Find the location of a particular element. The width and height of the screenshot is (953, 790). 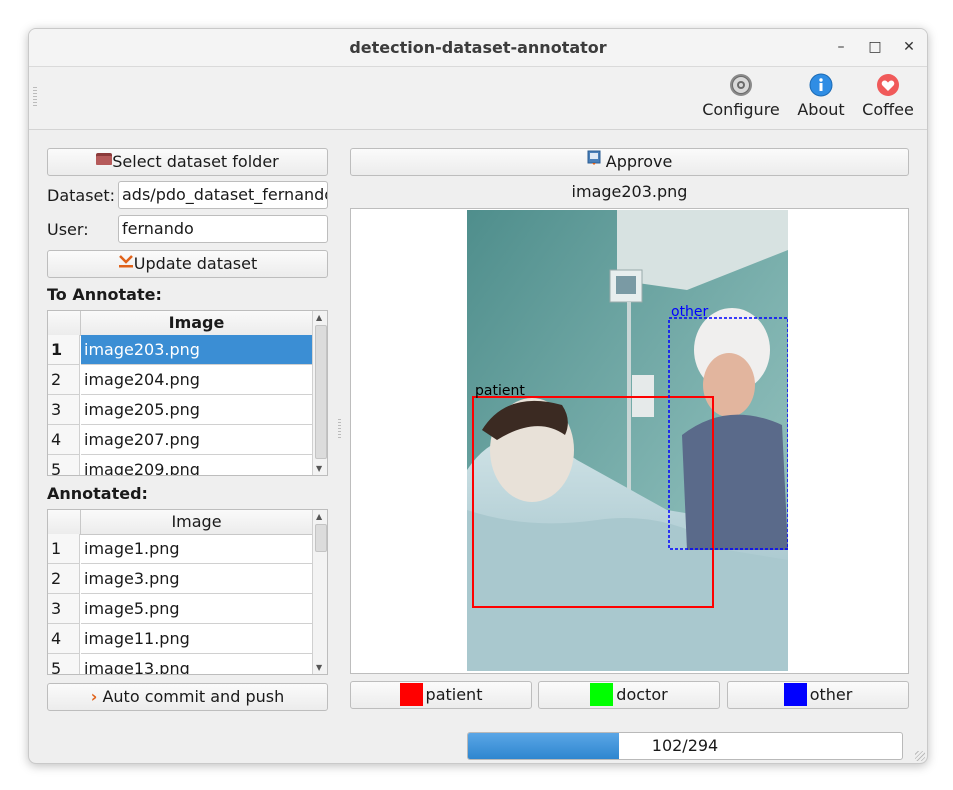

toolbar-handle is located at coordinates (35, 97).